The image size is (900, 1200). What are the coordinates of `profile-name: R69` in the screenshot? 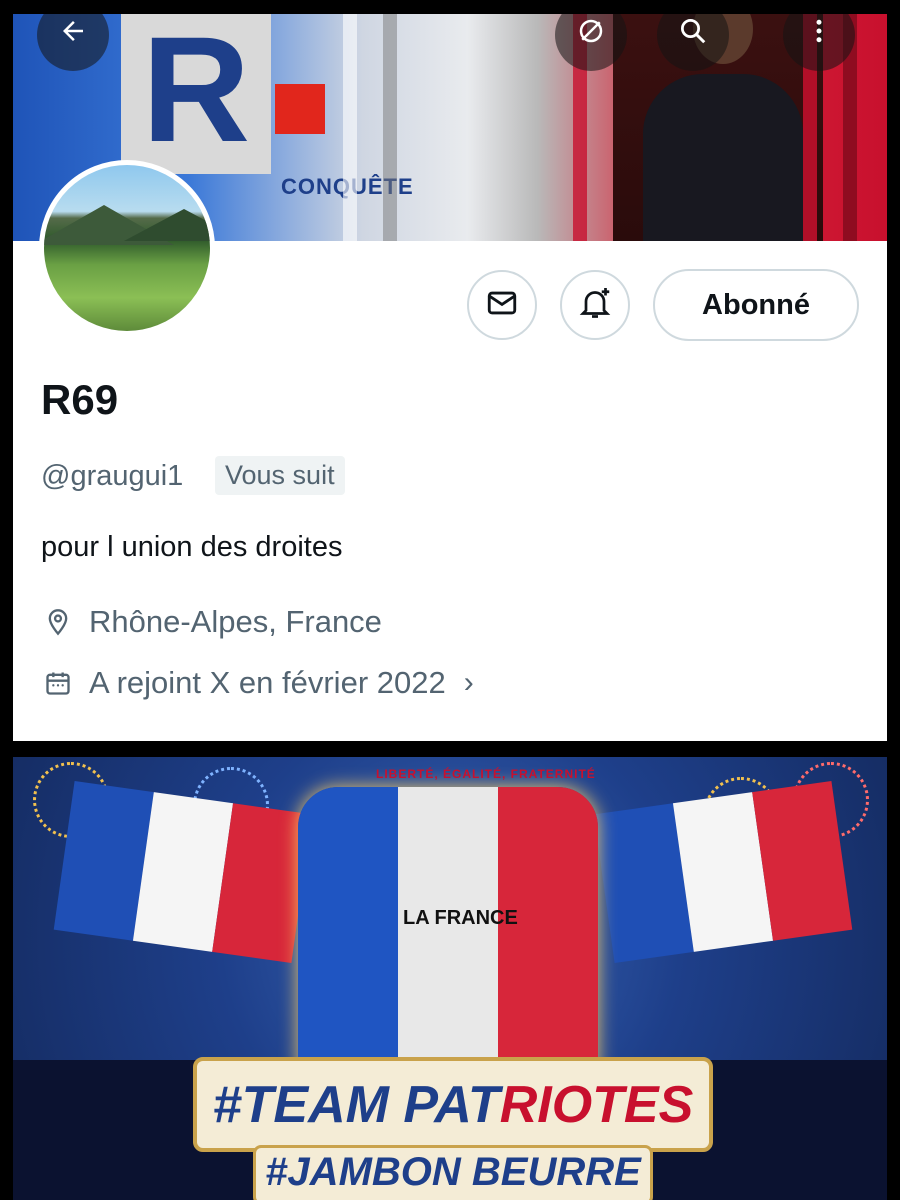 It's located at (80, 399).